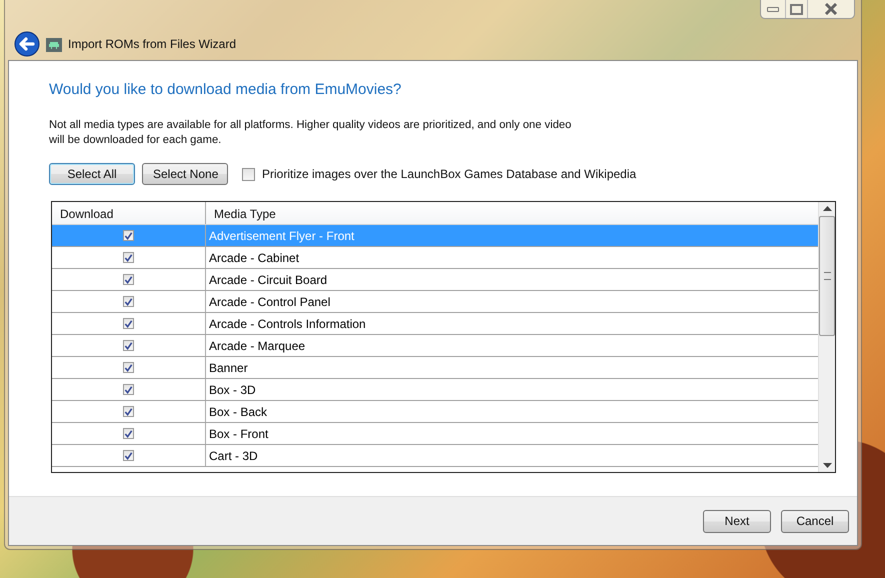 Image resolution: width=885 pixels, height=578 pixels. What do you see at coordinates (435, 368) in the screenshot?
I see `table-row: Banner` at bounding box center [435, 368].